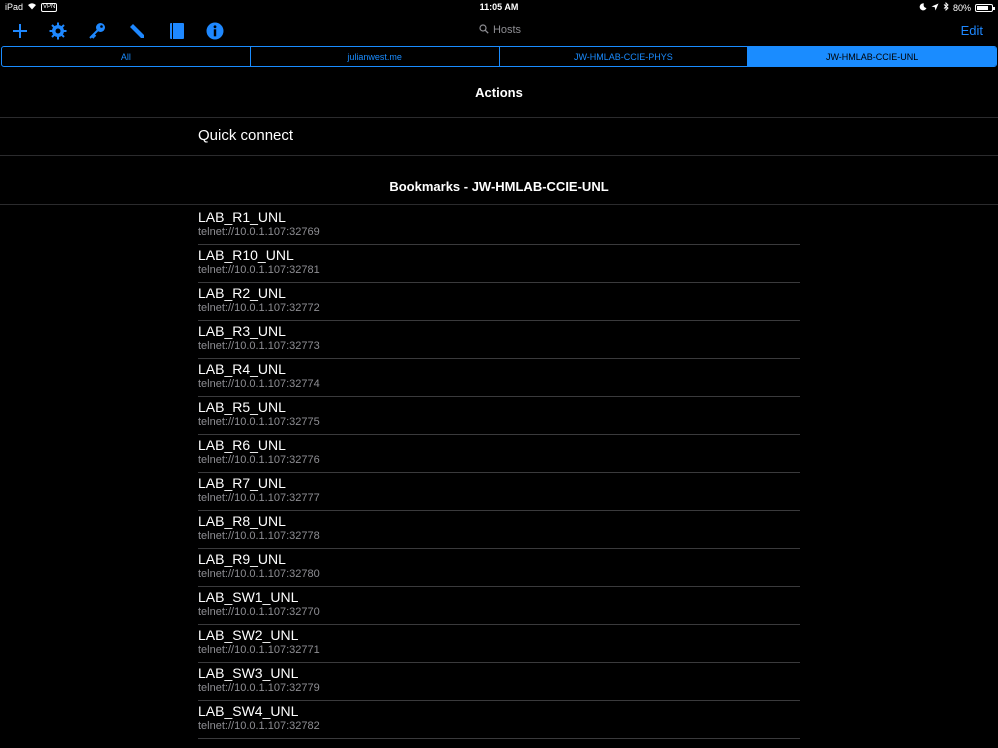 This screenshot has height=748, width=998. What do you see at coordinates (499, 644) in the screenshot?
I see `bookmark-item: LAB_SW2_UNL telnet://10.0.1.107:32771` at bounding box center [499, 644].